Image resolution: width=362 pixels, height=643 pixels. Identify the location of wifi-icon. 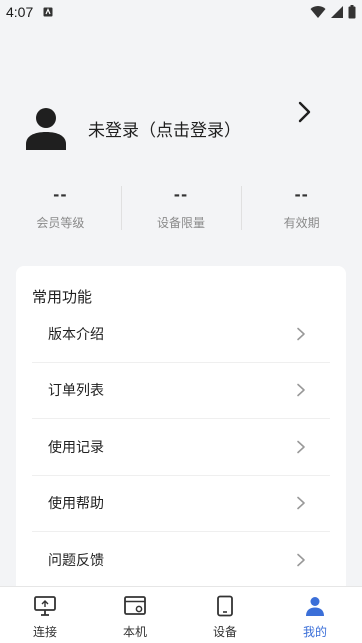
(318, 12).